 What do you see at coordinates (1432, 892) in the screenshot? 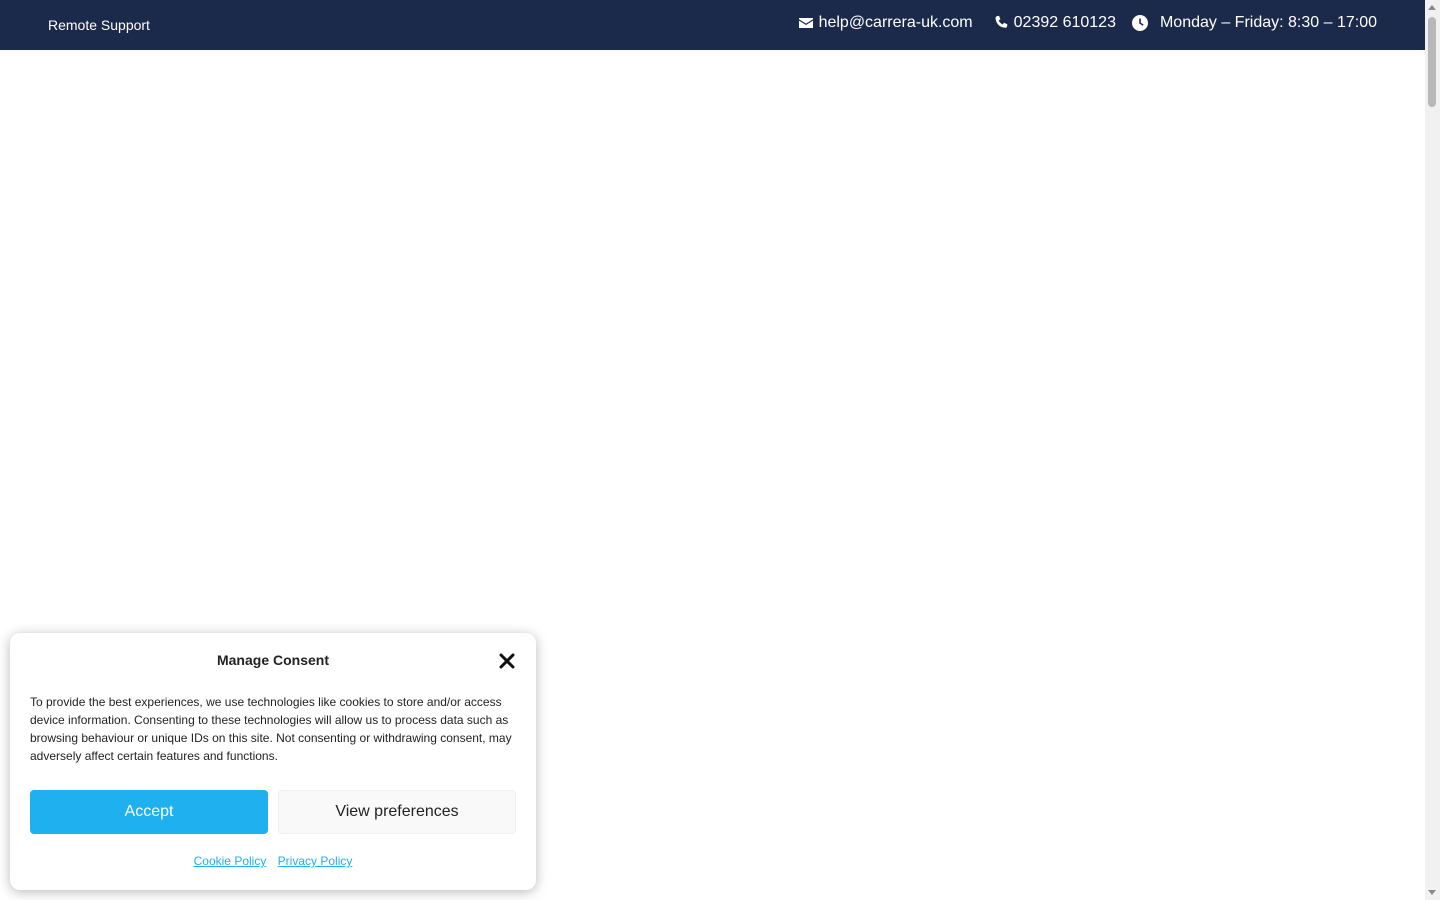
I see `scroll-down-arrow-icon` at bounding box center [1432, 892].